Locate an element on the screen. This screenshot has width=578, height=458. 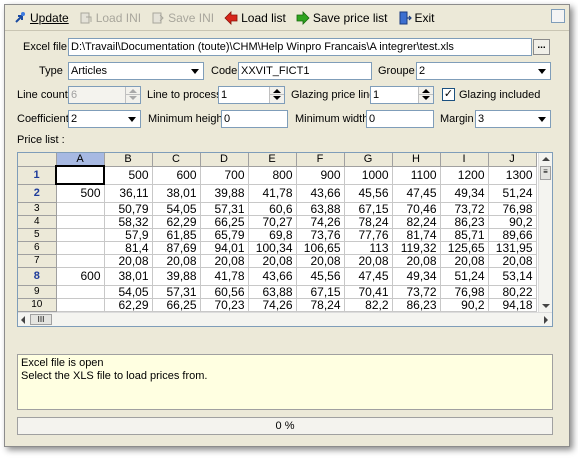
column-header: C is located at coordinates (176, 160).